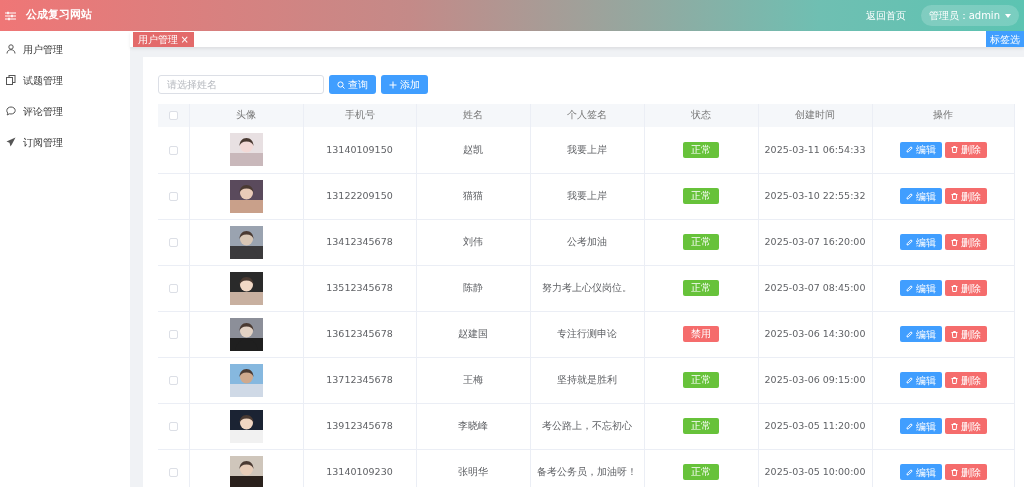 This screenshot has width=1024, height=487. Describe the element at coordinates (943, 115) in the screenshot. I see `column-header: 操作` at that location.